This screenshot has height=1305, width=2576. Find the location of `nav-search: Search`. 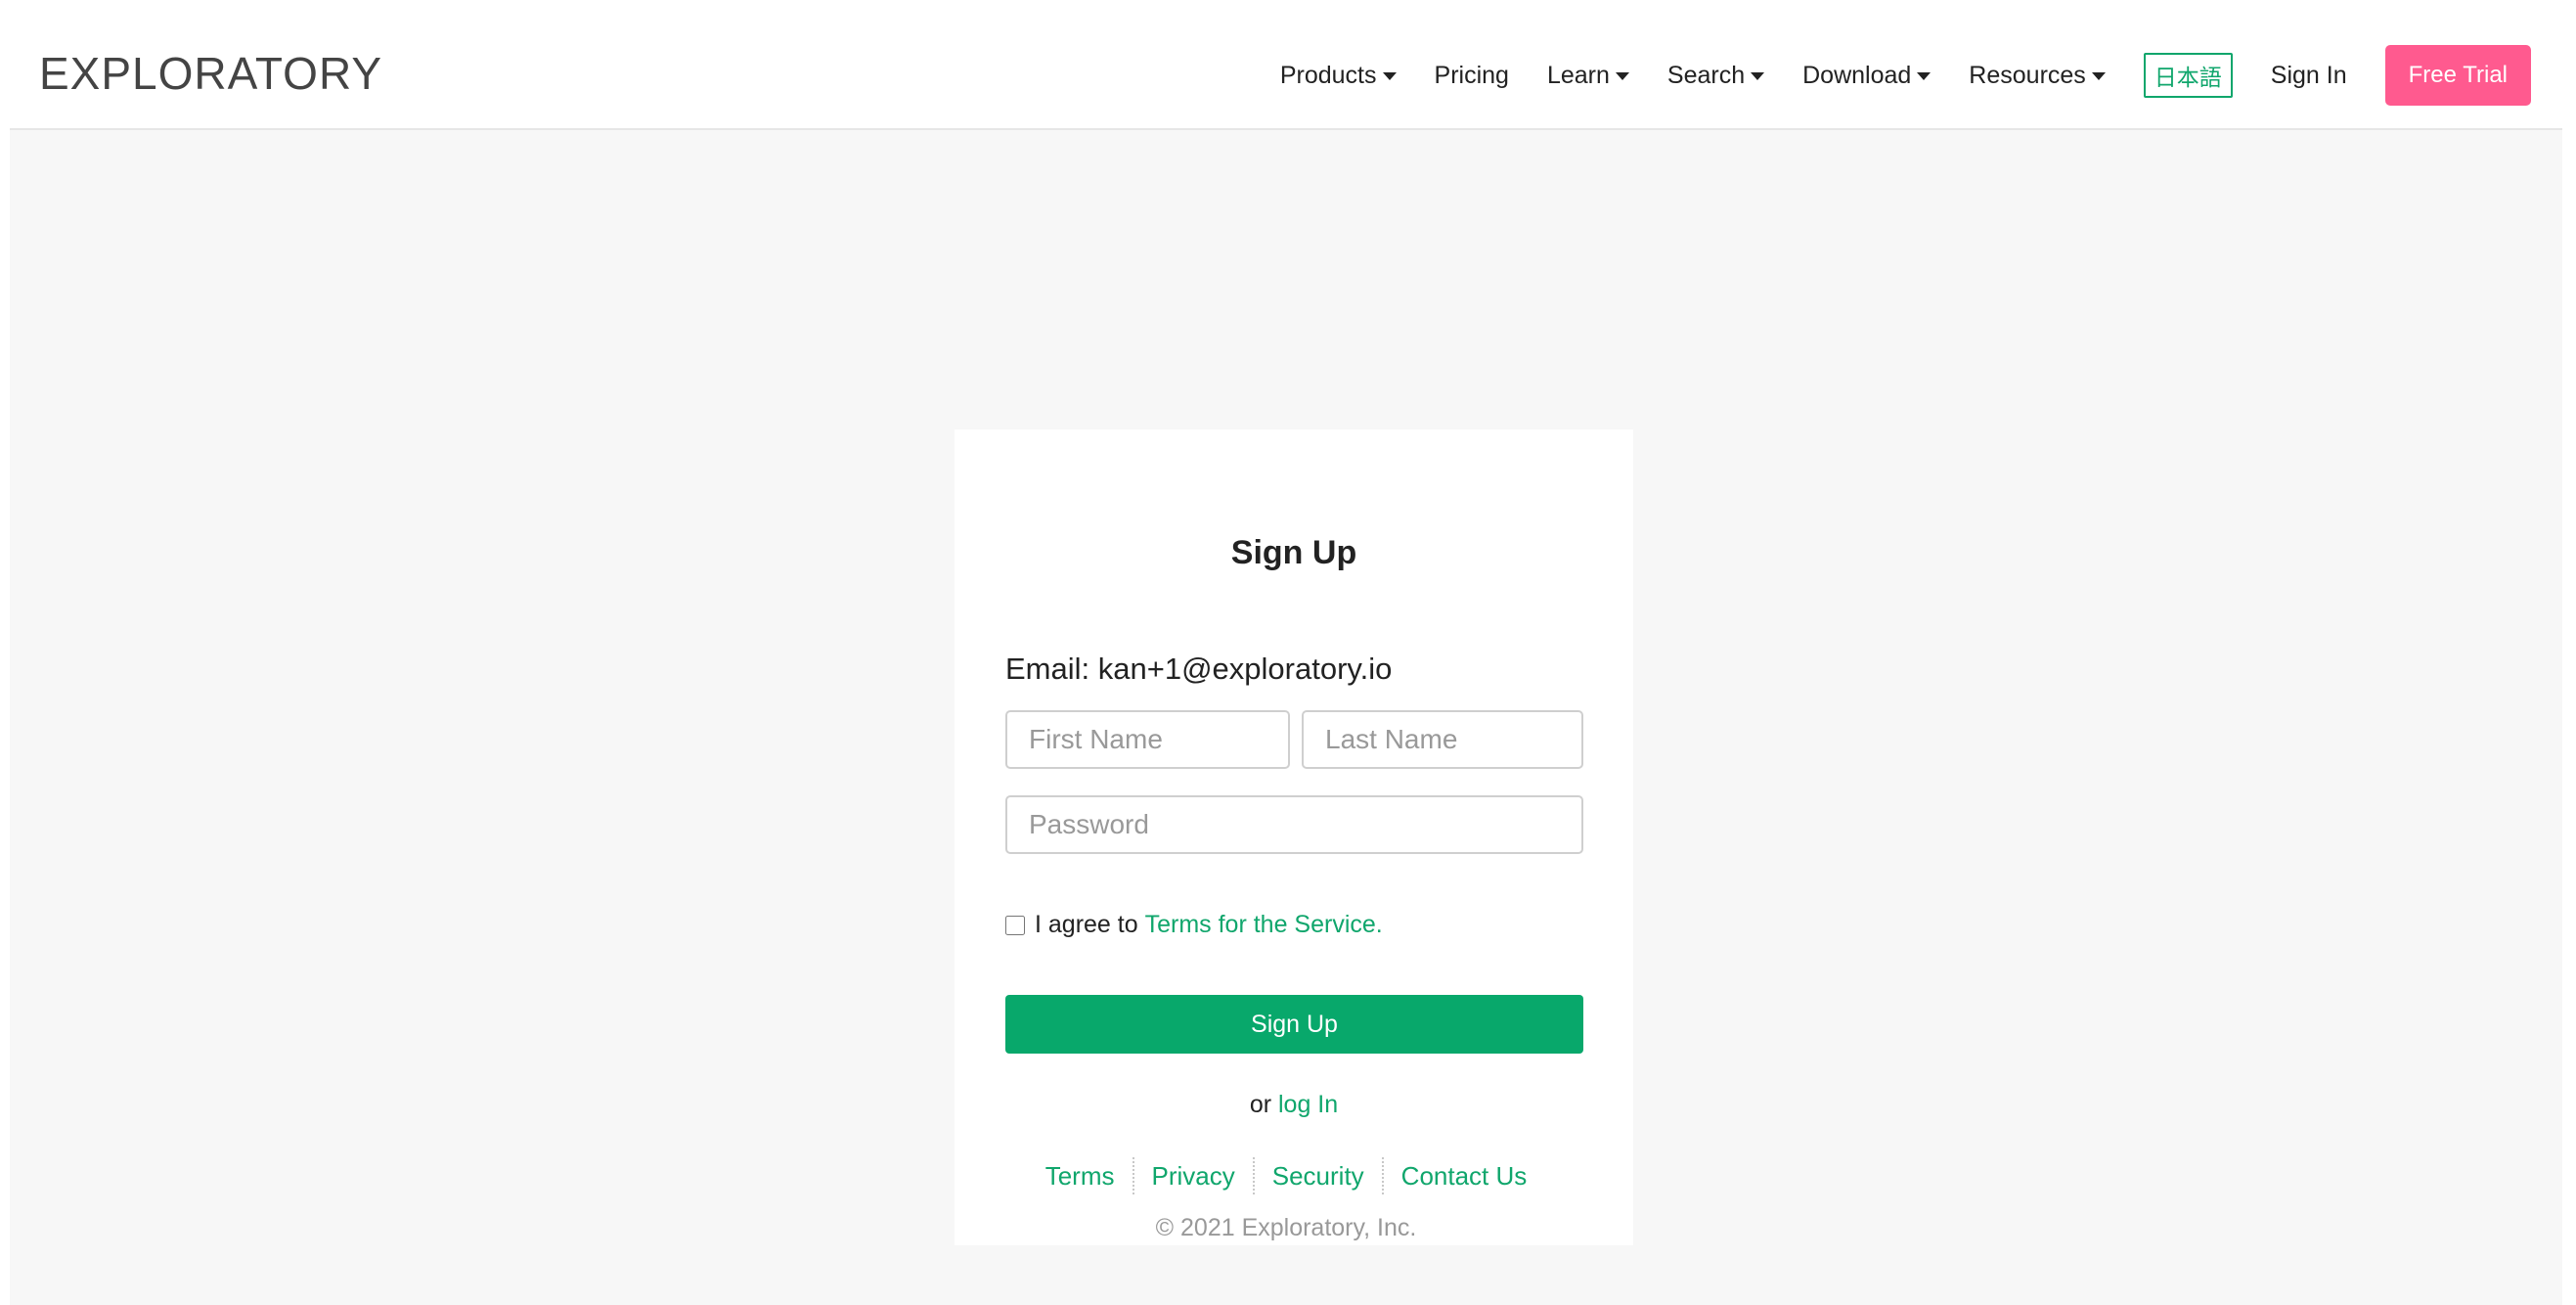

nav-search: Search is located at coordinates (1715, 75).